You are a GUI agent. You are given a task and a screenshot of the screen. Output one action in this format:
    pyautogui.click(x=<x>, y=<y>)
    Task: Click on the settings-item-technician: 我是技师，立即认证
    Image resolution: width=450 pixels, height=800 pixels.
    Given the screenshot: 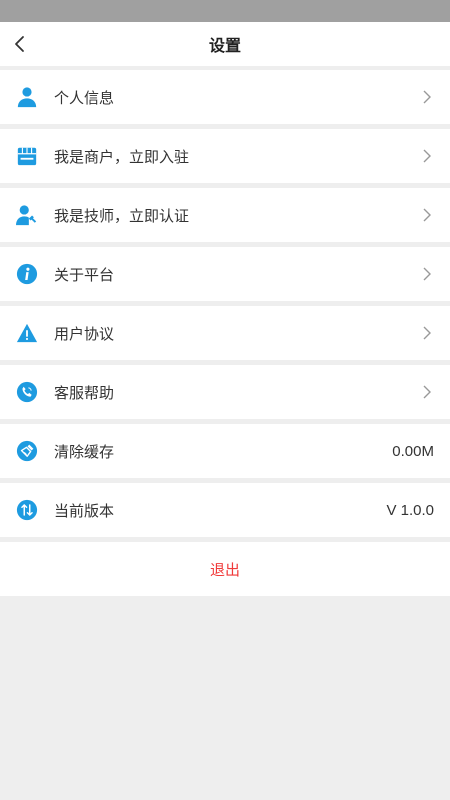 What is the action you would take?
    pyautogui.click(x=225, y=215)
    